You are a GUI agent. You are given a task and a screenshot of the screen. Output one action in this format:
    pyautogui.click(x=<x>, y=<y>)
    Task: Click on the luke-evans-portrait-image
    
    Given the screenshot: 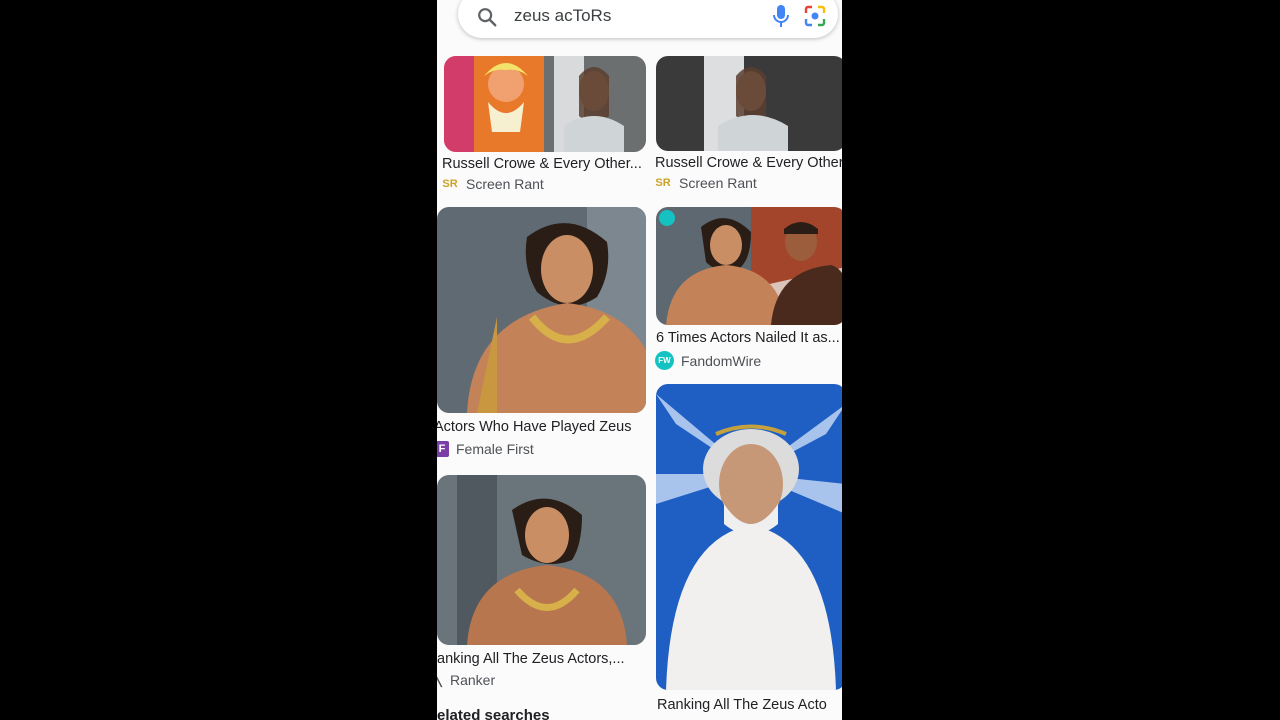 What is the action you would take?
    pyautogui.click(x=541, y=560)
    